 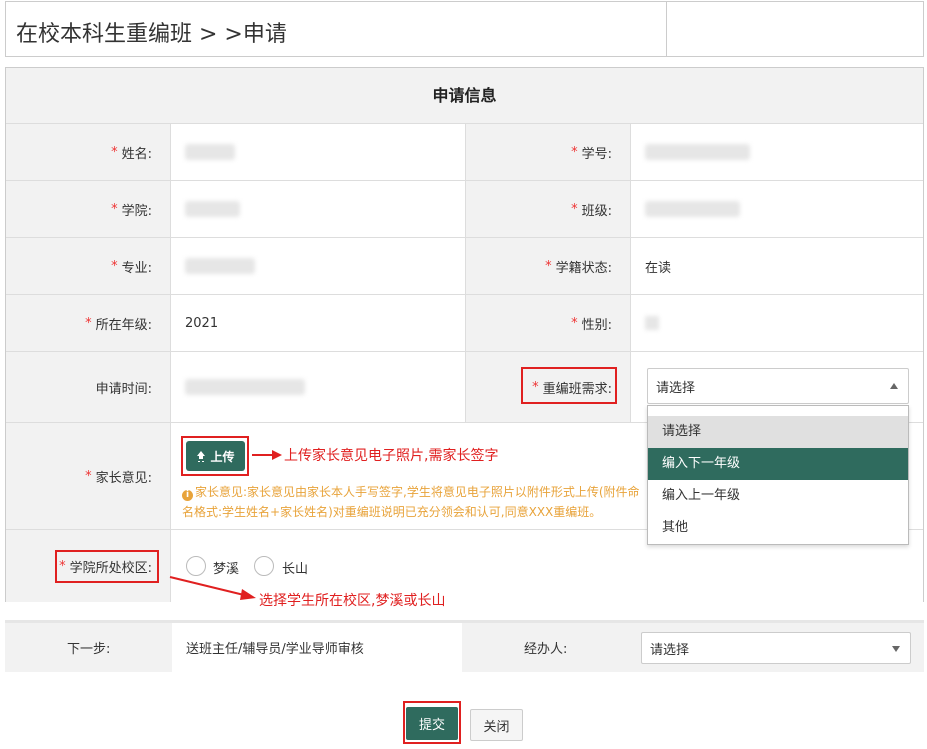 What do you see at coordinates (697, 152) in the screenshot?
I see `redacted-student-id` at bounding box center [697, 152].